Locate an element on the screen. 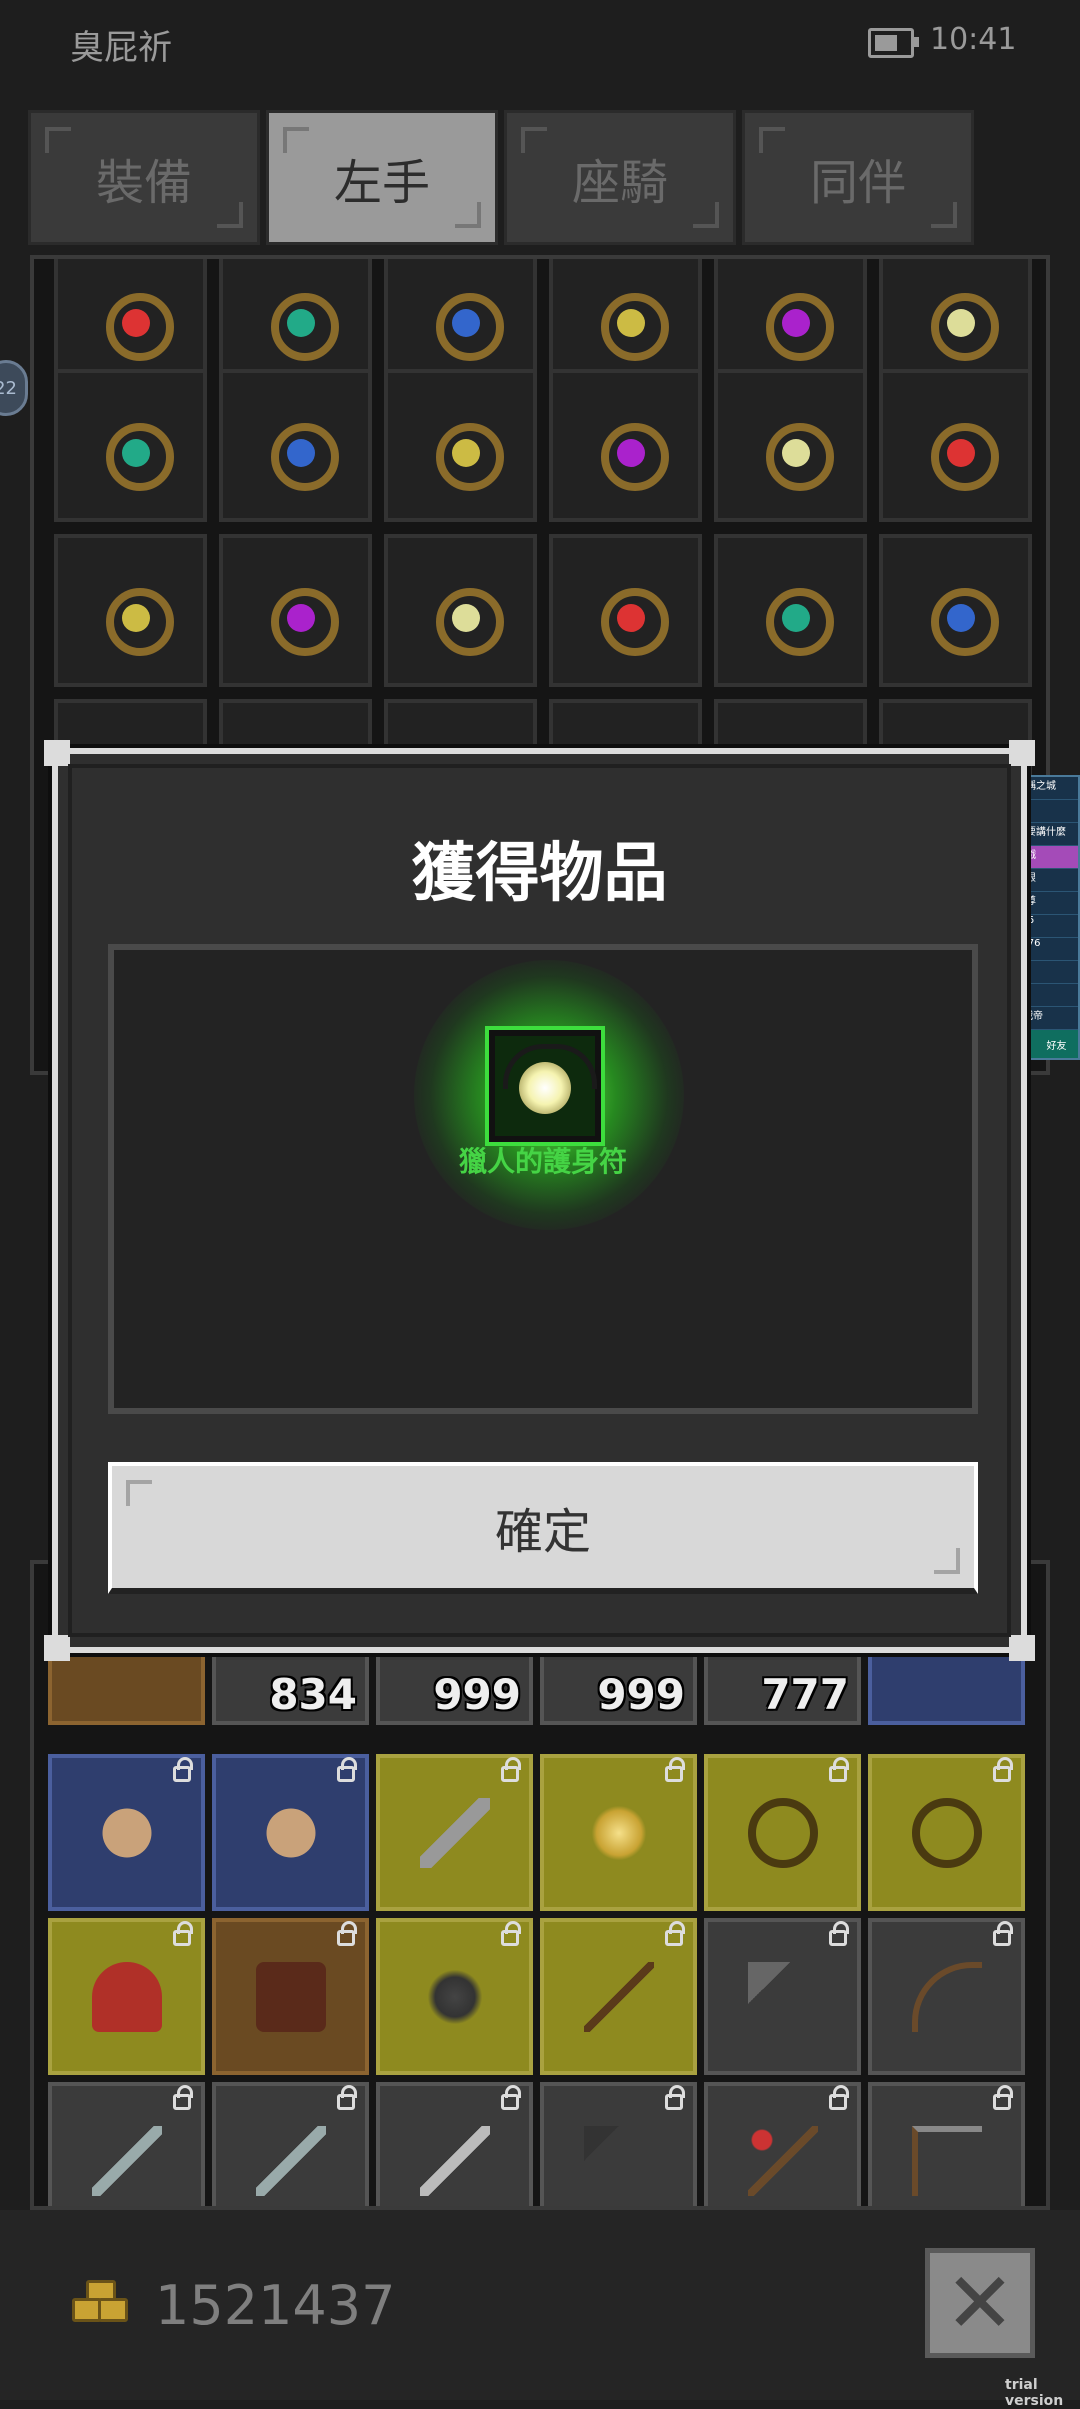 The height and width of the screenshot is (2409, 1080). axe-icon is located at coordinates (783, 1997).